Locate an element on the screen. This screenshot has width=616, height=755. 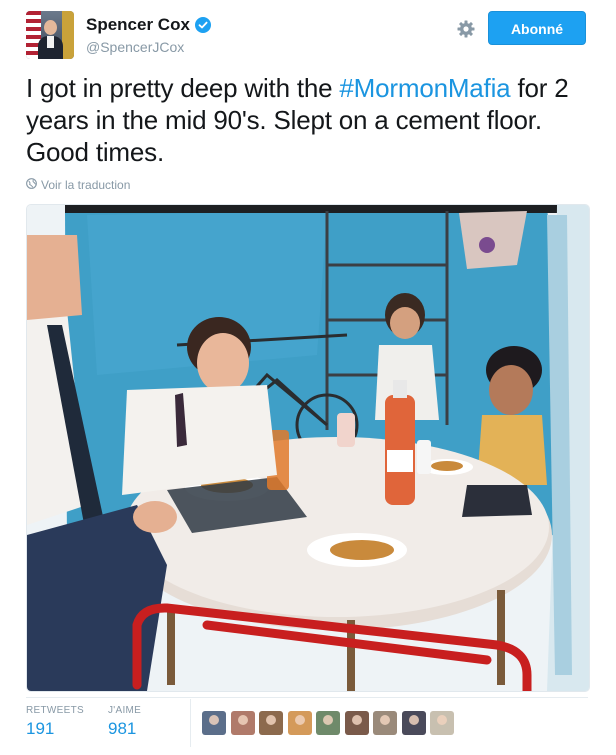
gear-icon is located at coordinates (466, 29).